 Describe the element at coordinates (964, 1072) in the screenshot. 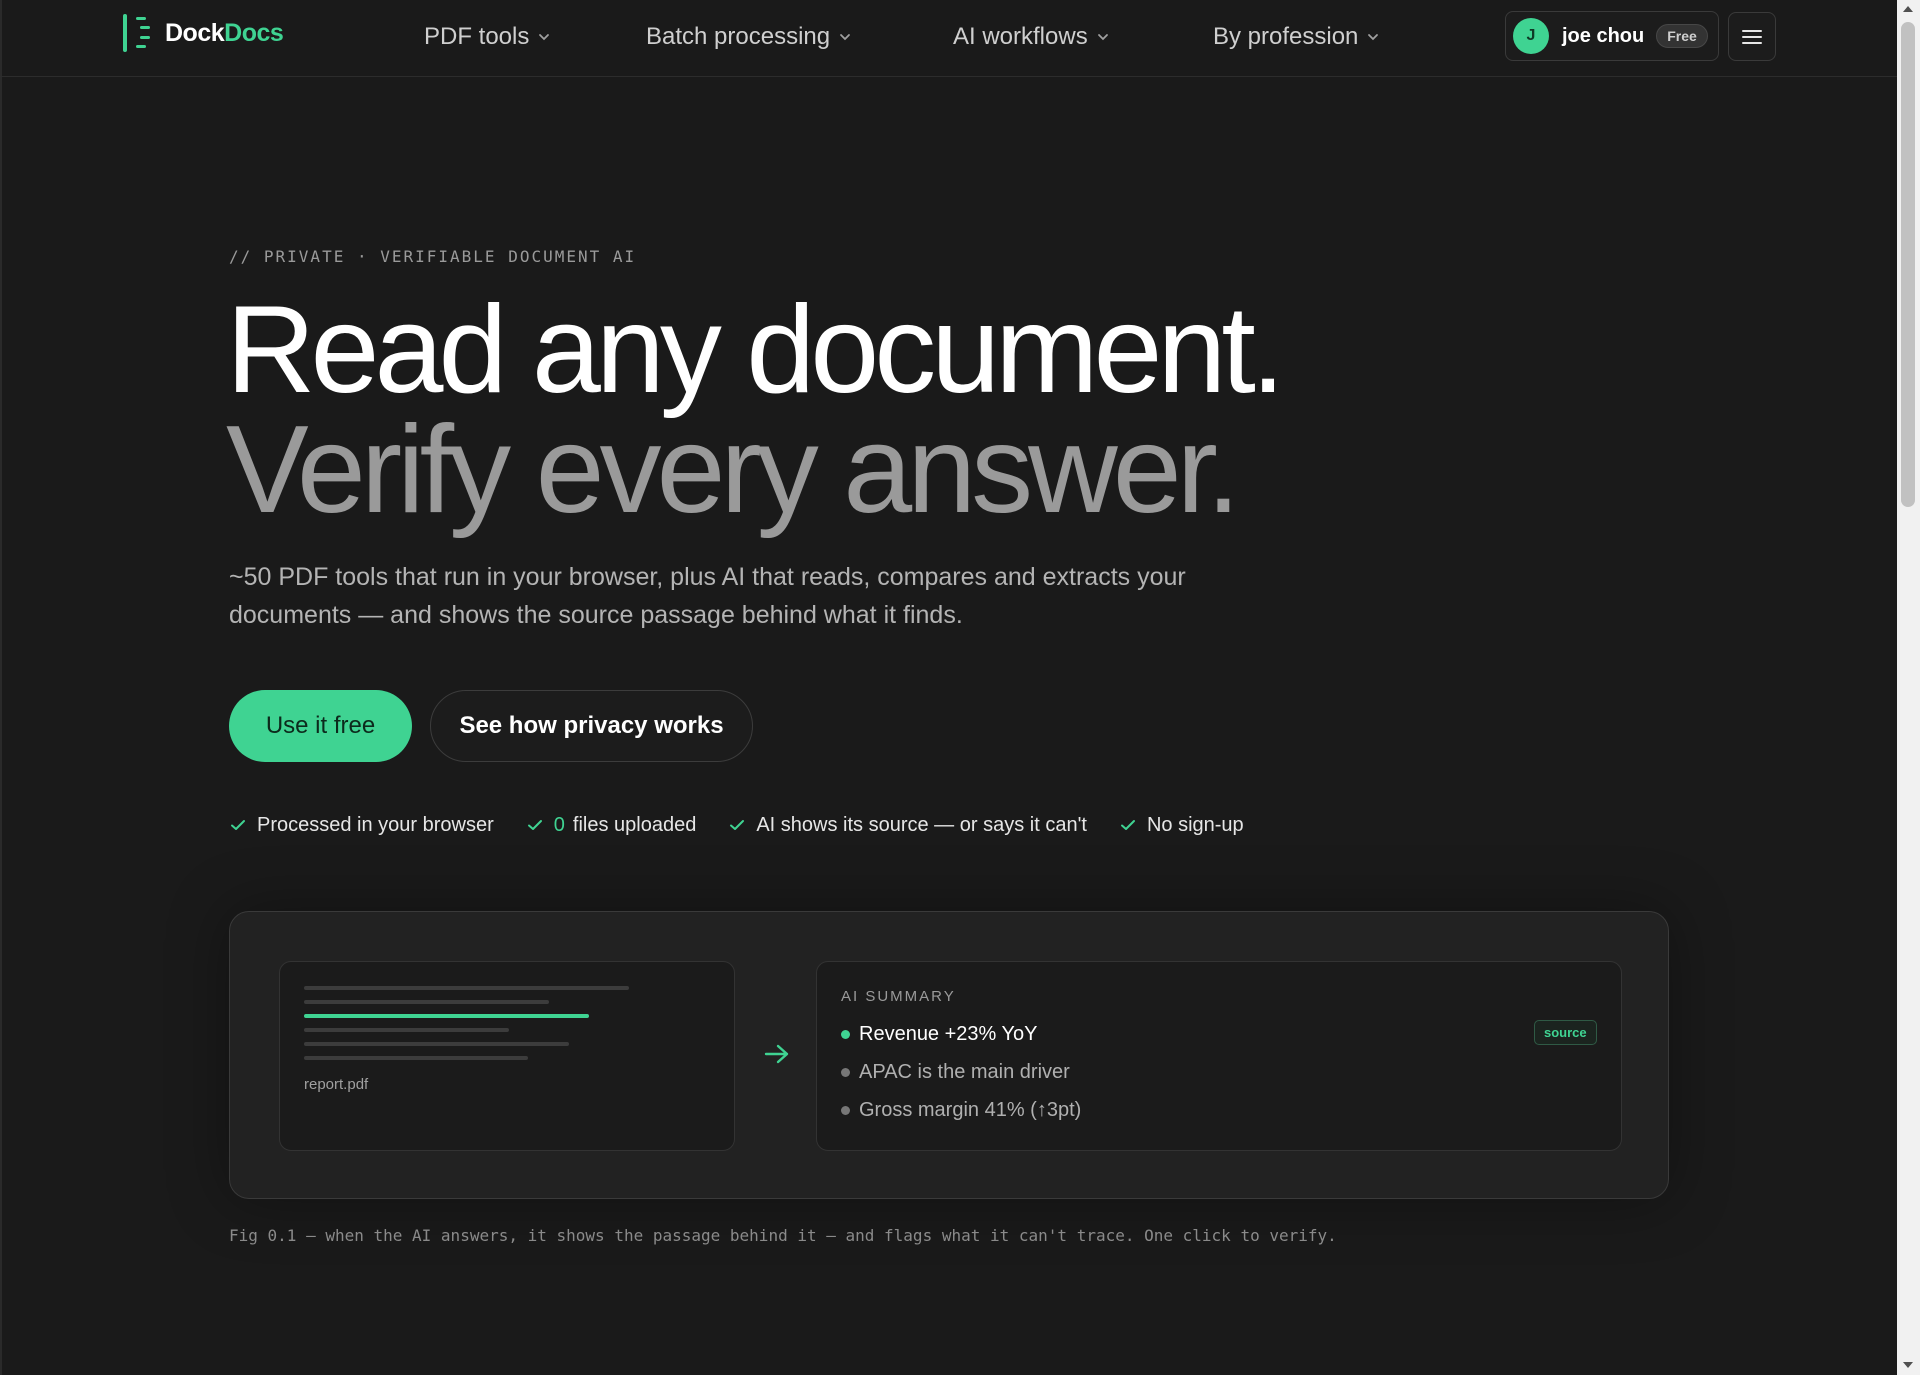

I see `summary-item-text: APAC is the main driver` at that location.